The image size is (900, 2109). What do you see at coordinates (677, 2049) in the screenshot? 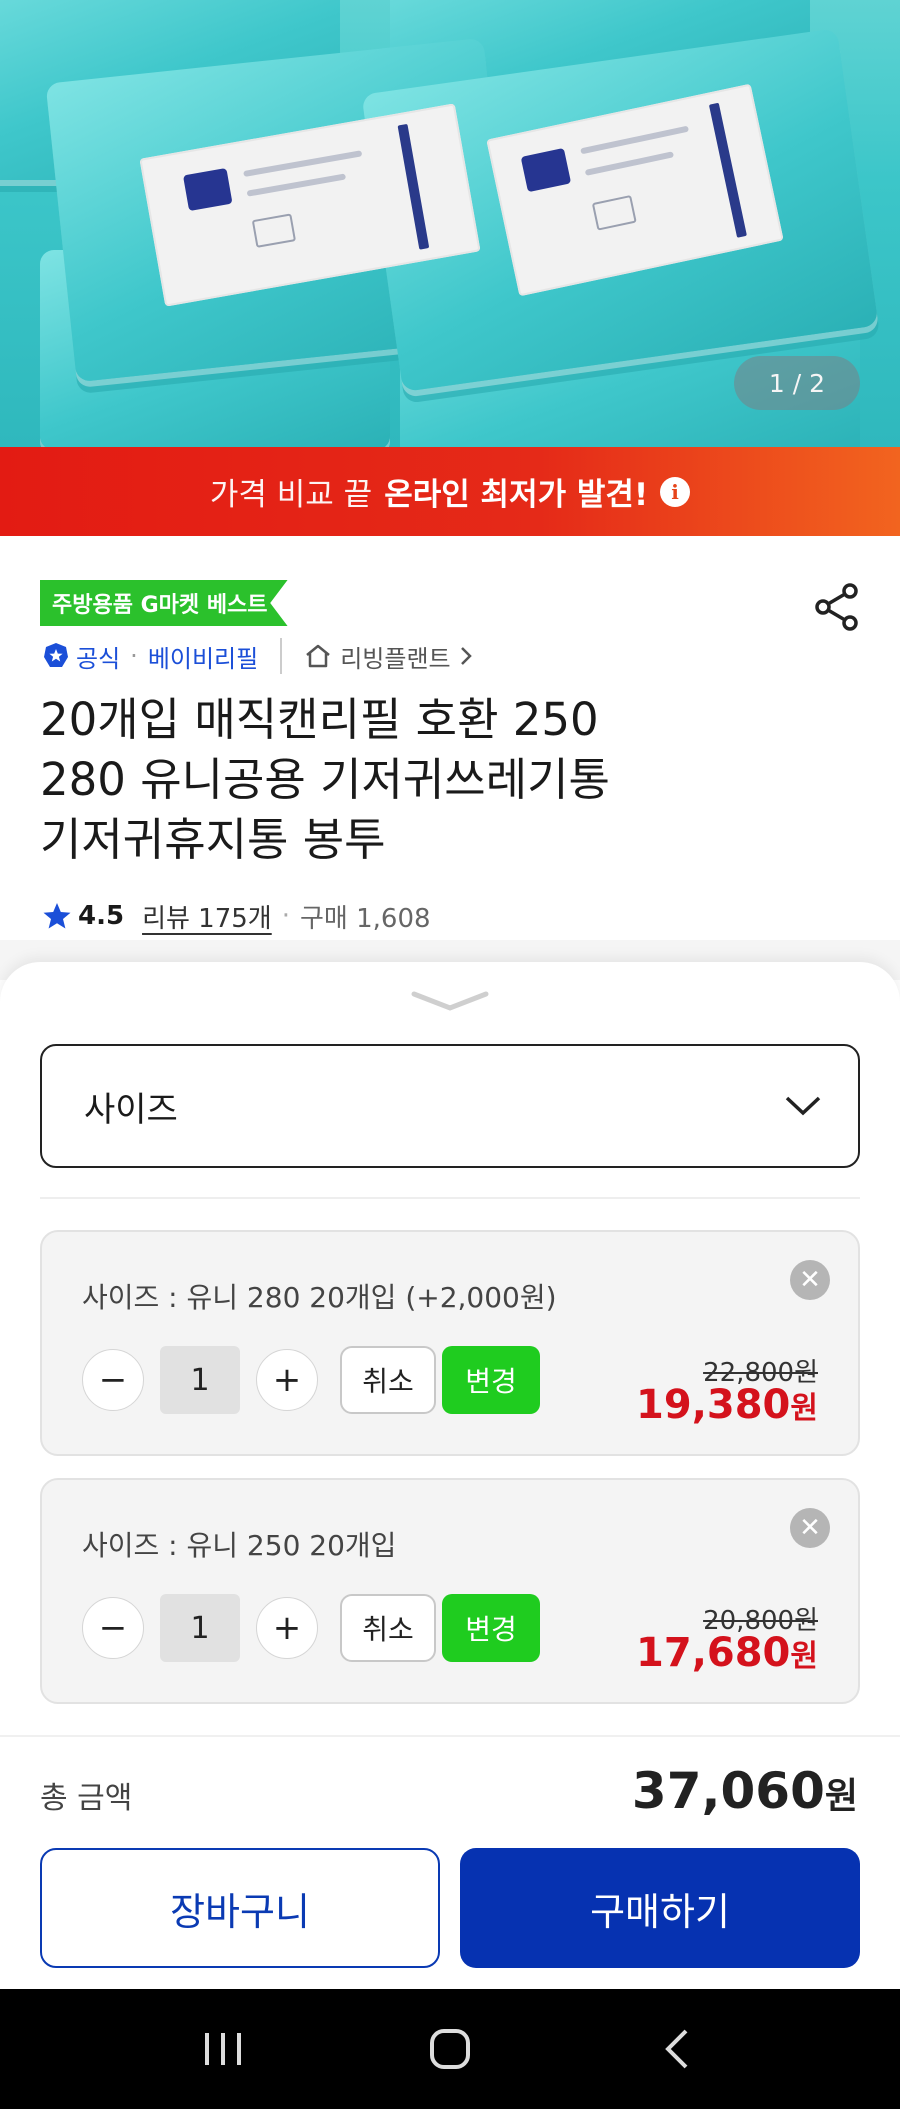
I see `back-icon` at bounding box center [677, 2049].